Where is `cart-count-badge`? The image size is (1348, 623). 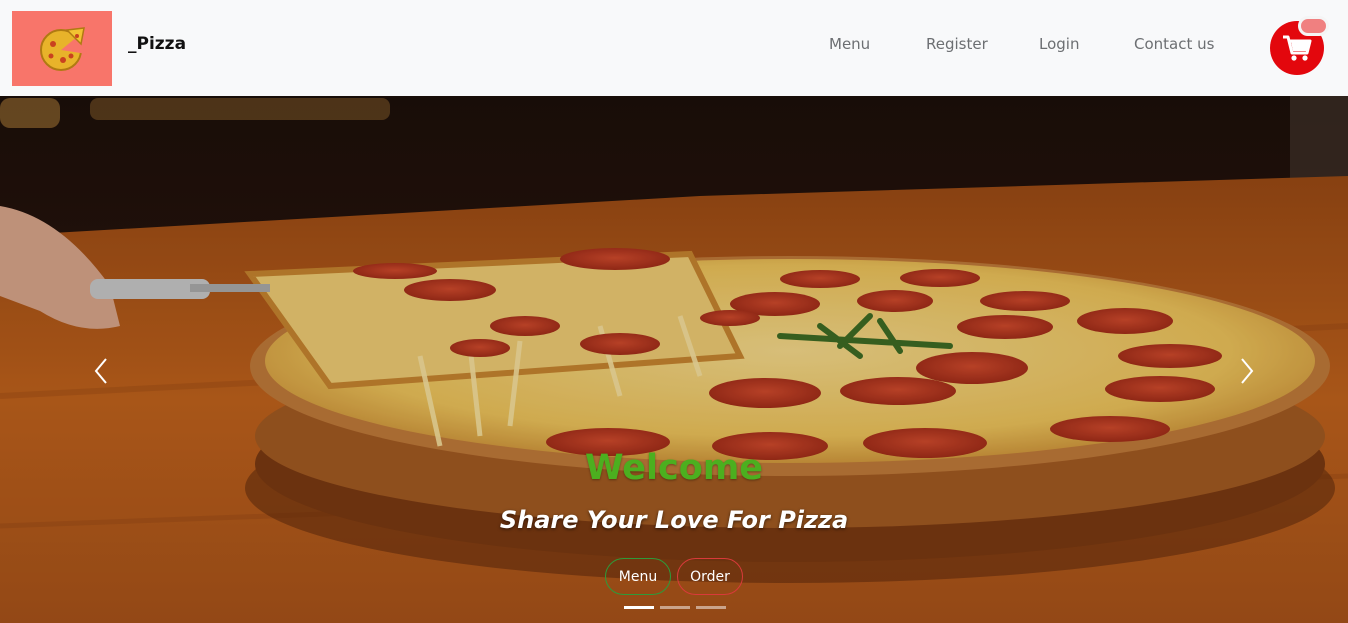
cart-count-badge is located at coordinates (1313, 26).